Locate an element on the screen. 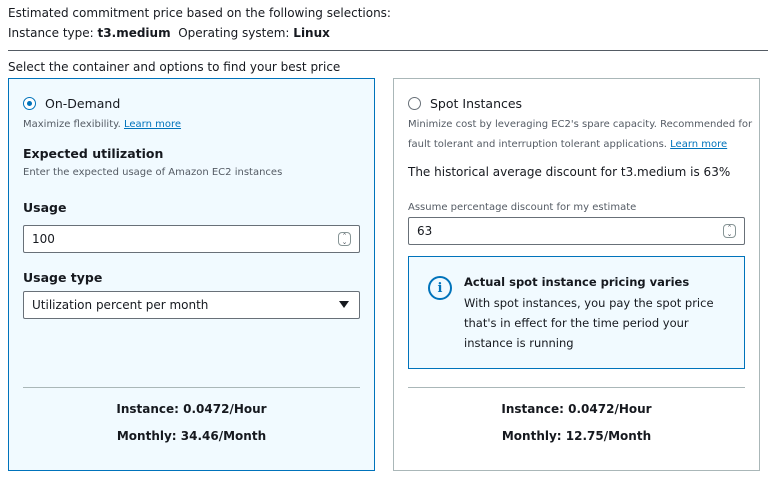 This screenshot has height=480, width=768. spot-monthly-price: Monthly: 12.75/Month is located at coordinates (576, 436).